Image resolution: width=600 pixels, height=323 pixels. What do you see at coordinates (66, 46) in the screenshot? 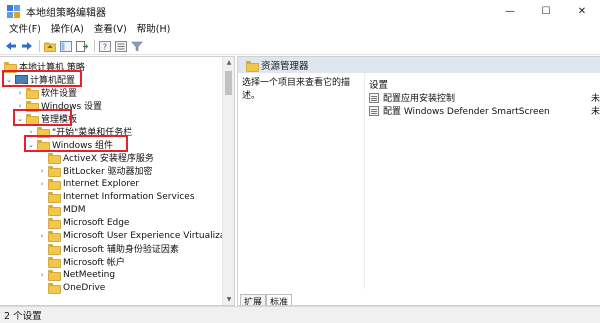
I see `show-tree-icon` at bounding box center [66, 46].